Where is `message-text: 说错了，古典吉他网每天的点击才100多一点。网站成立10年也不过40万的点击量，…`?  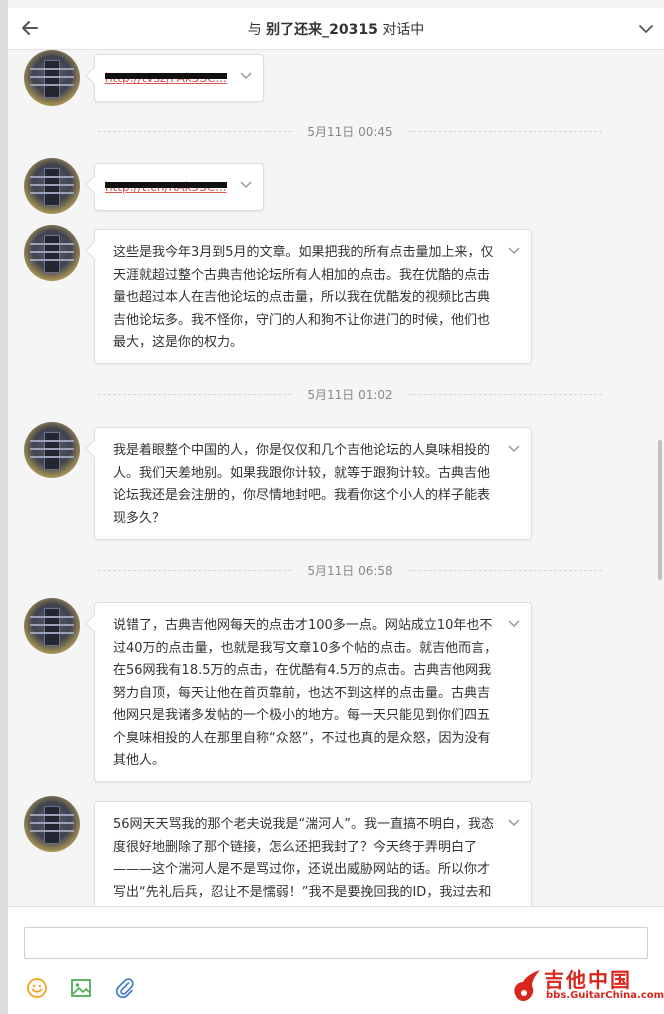
message-text: 说错了，古典吉他网每天的点击才100多一点。网站成立10年也不过40万的点击量，… is located at coordinates (305, 693).